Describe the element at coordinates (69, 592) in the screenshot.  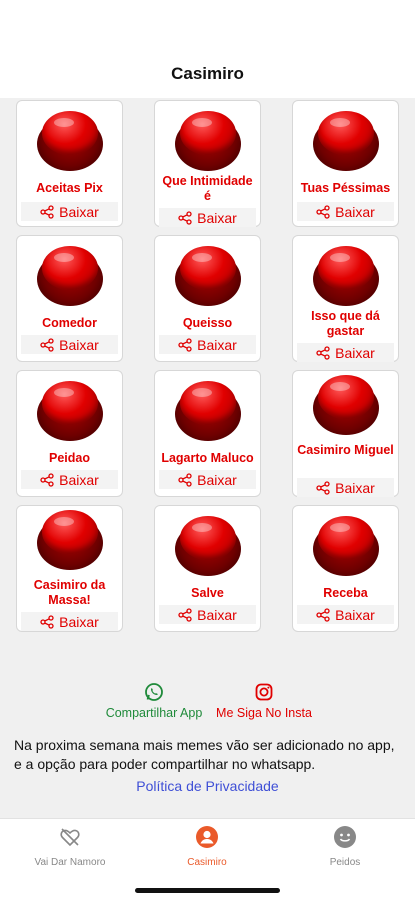
I see `sound-label: Casimiro da Massa!` at that location.